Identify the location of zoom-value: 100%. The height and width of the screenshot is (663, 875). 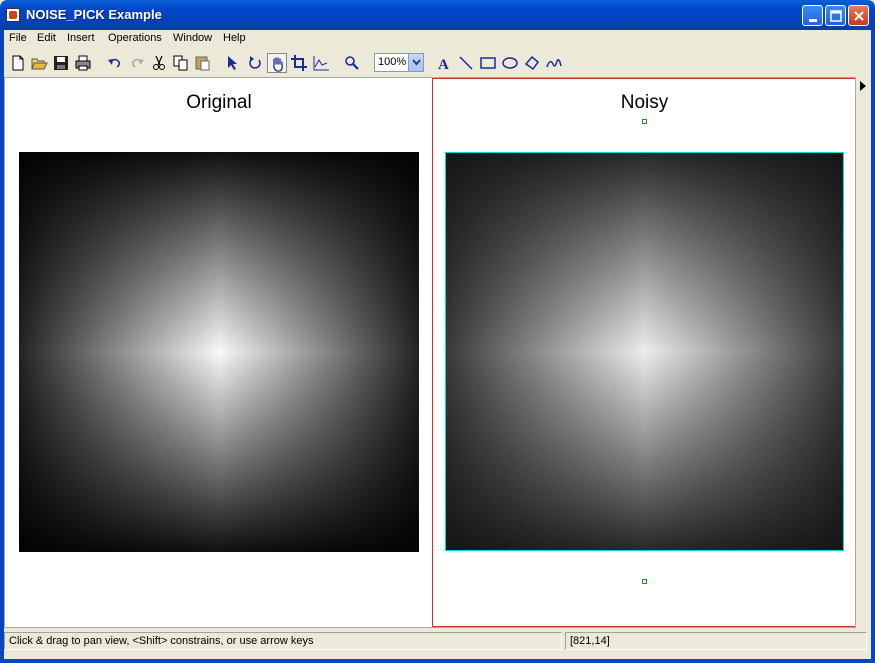
(392, 62).